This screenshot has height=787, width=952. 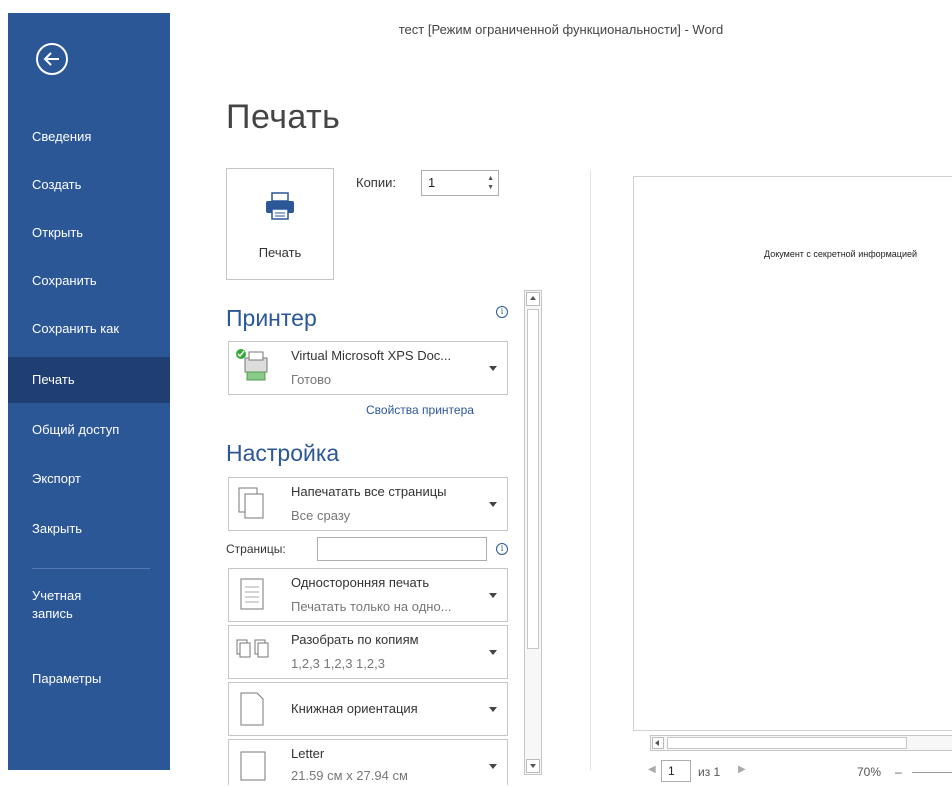 What do you see at coordinates (349, 775) in the screenshot?
I see `paper-size-detail: 21.59 см x 27.94 см` at bounding box center [349, 775].